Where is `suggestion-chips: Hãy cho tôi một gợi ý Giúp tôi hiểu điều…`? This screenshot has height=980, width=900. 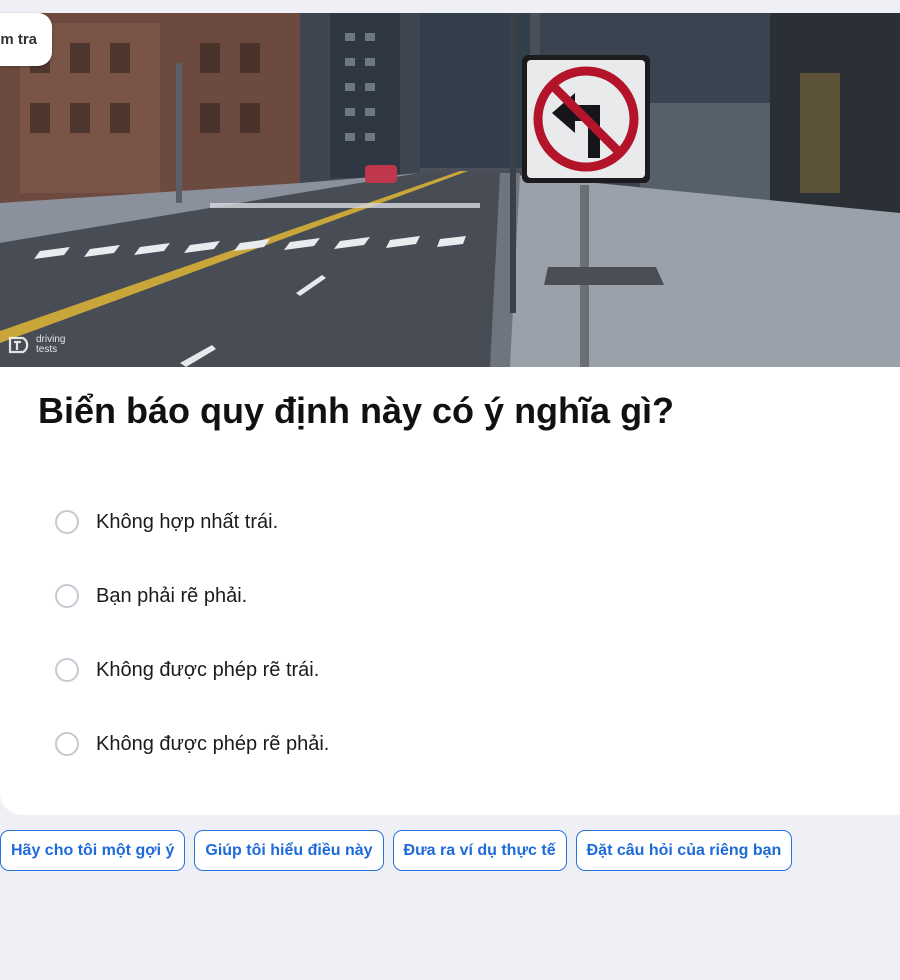 suggestion-chips: Hãy cho tôi một gợi ý Giúp tôi hiểu điều… is located at coordinates (396, 850).